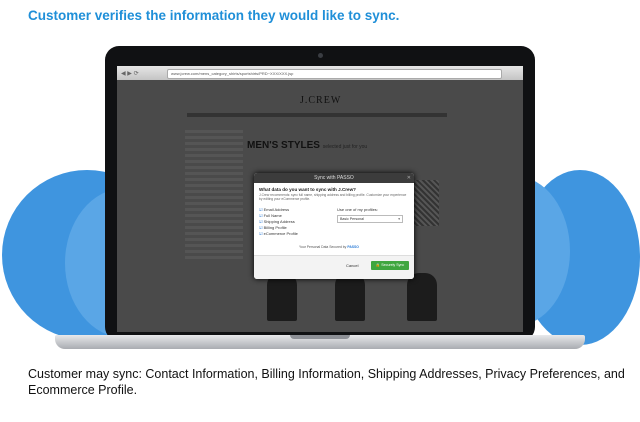 Image resolution: width=640 pixels, height=422 pixels. What do you see at coordinates (399, 219) in the screenshot?
I see `chevron-down-icon: ▾` at bounding box center [399, 219].